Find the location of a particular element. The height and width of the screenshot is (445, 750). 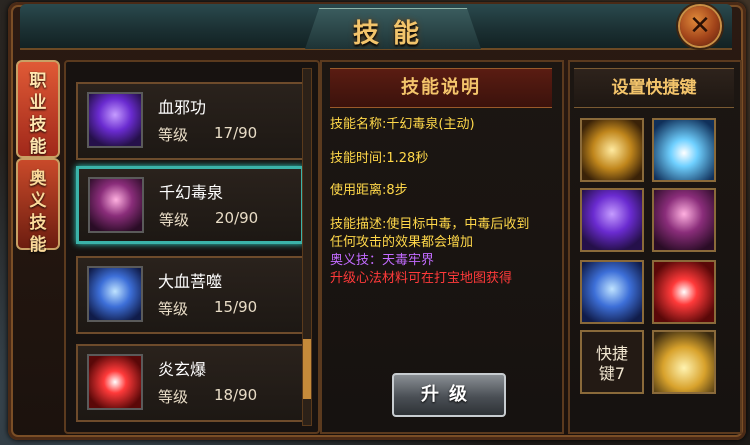

skill-item: 炎玄爆 等级 18/90 is located at coordinates (190, 383).